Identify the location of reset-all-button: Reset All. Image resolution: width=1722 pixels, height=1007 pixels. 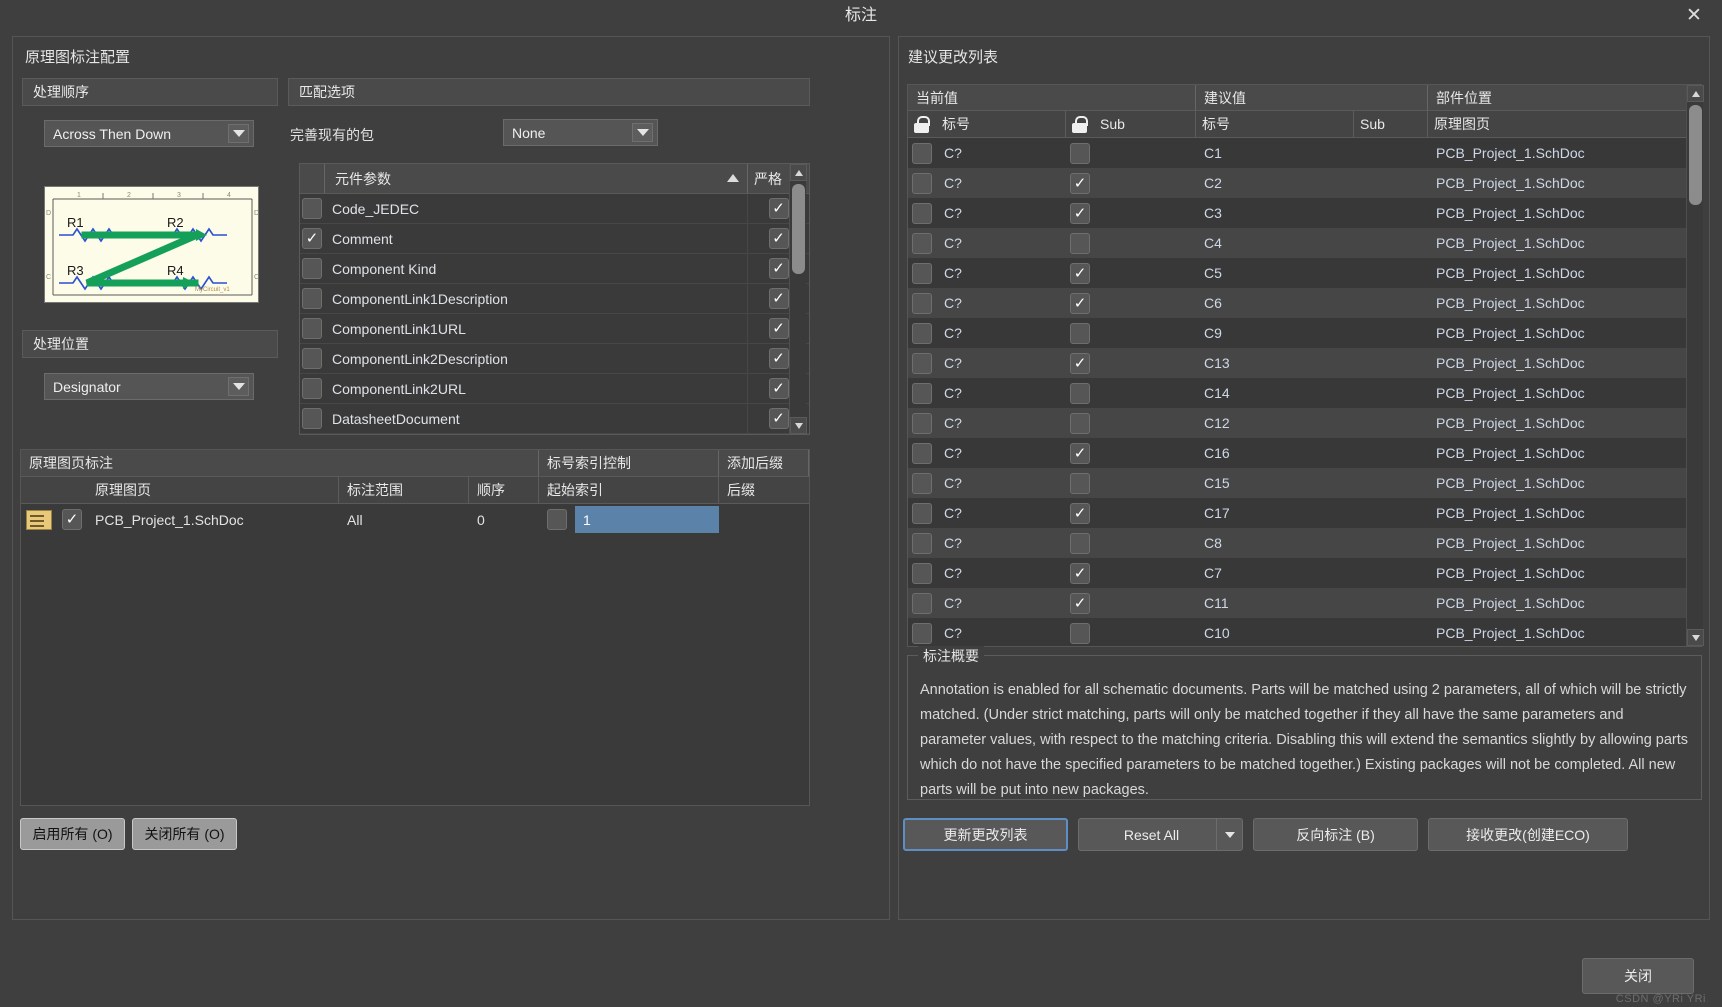
(1160, 834).